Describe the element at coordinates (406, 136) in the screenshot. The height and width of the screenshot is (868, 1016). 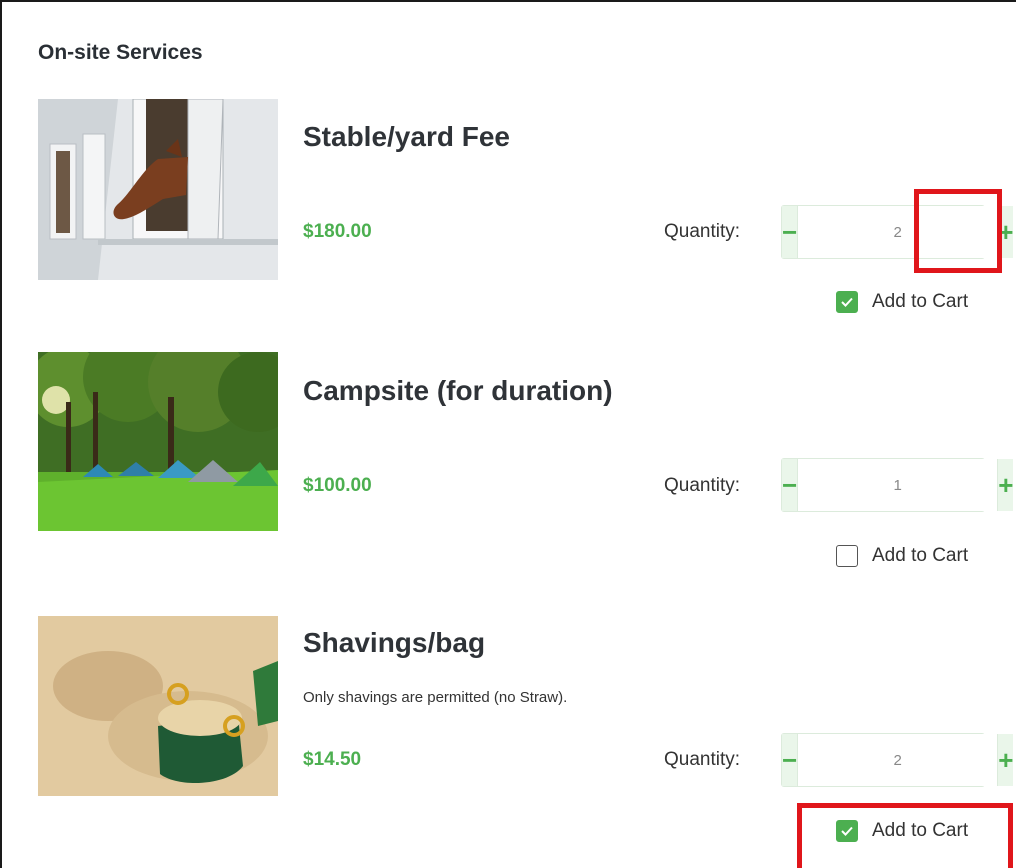
I see `item-title: Stable/yard Fee` at that location.